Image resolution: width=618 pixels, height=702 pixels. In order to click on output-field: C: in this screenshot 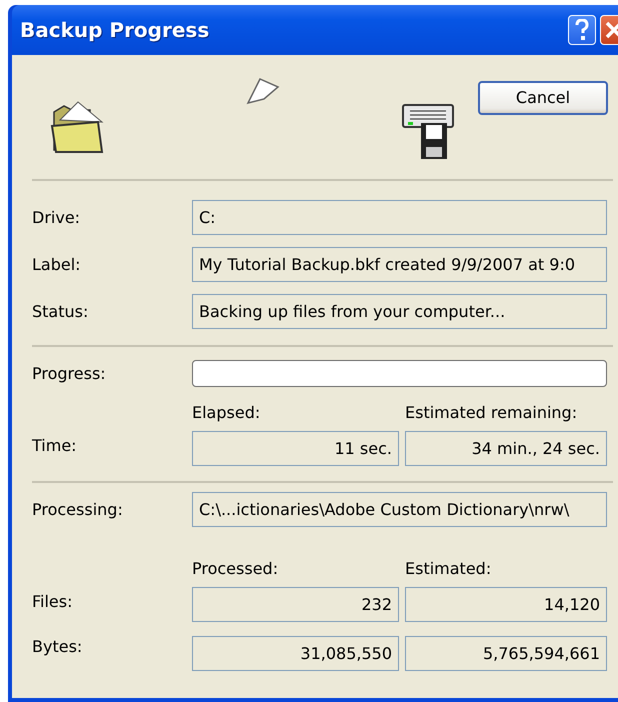, I will do `click(399, 217)`.